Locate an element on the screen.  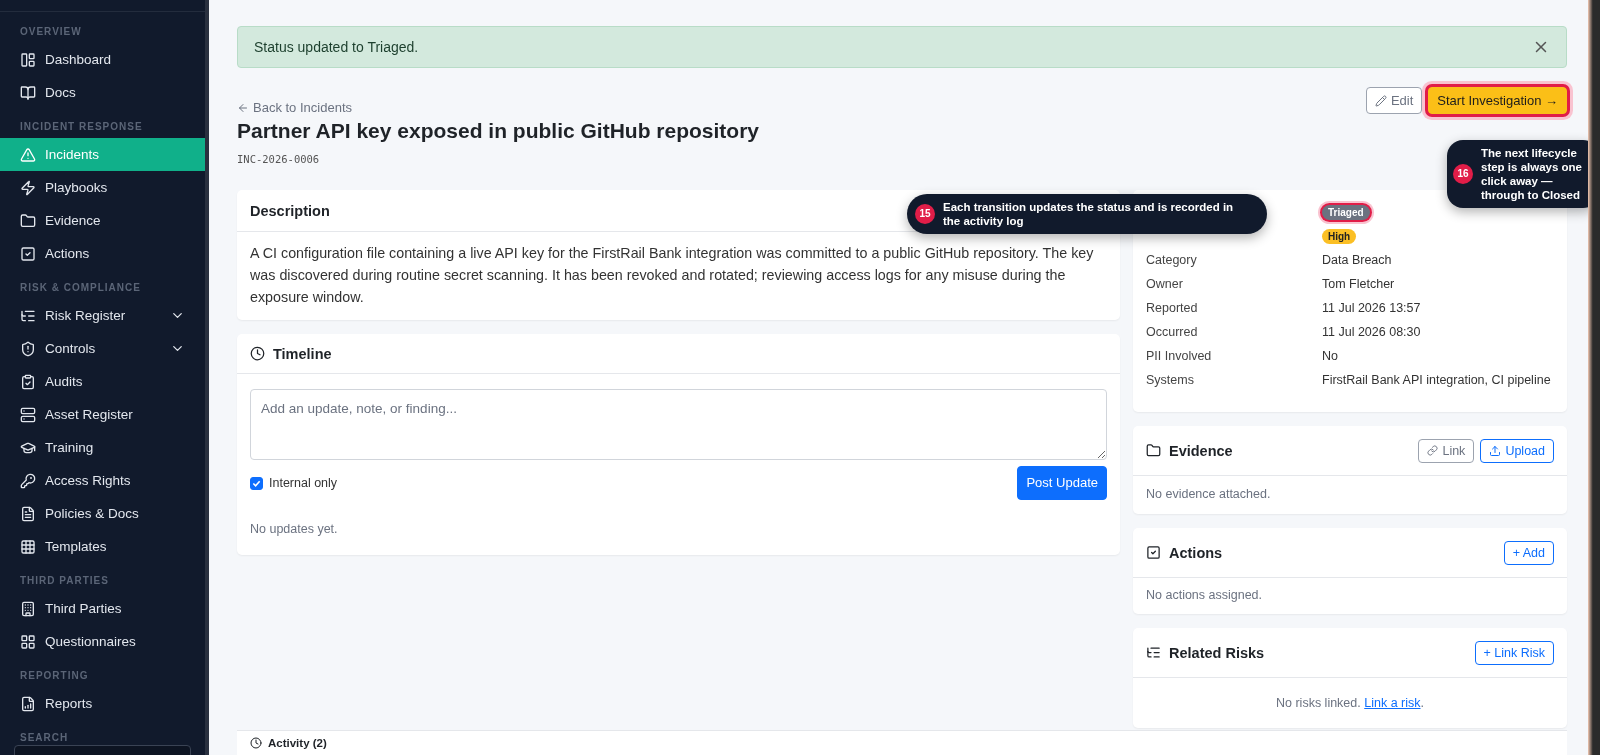
sidebar-item: Docs is located at coordinates (102, 92).